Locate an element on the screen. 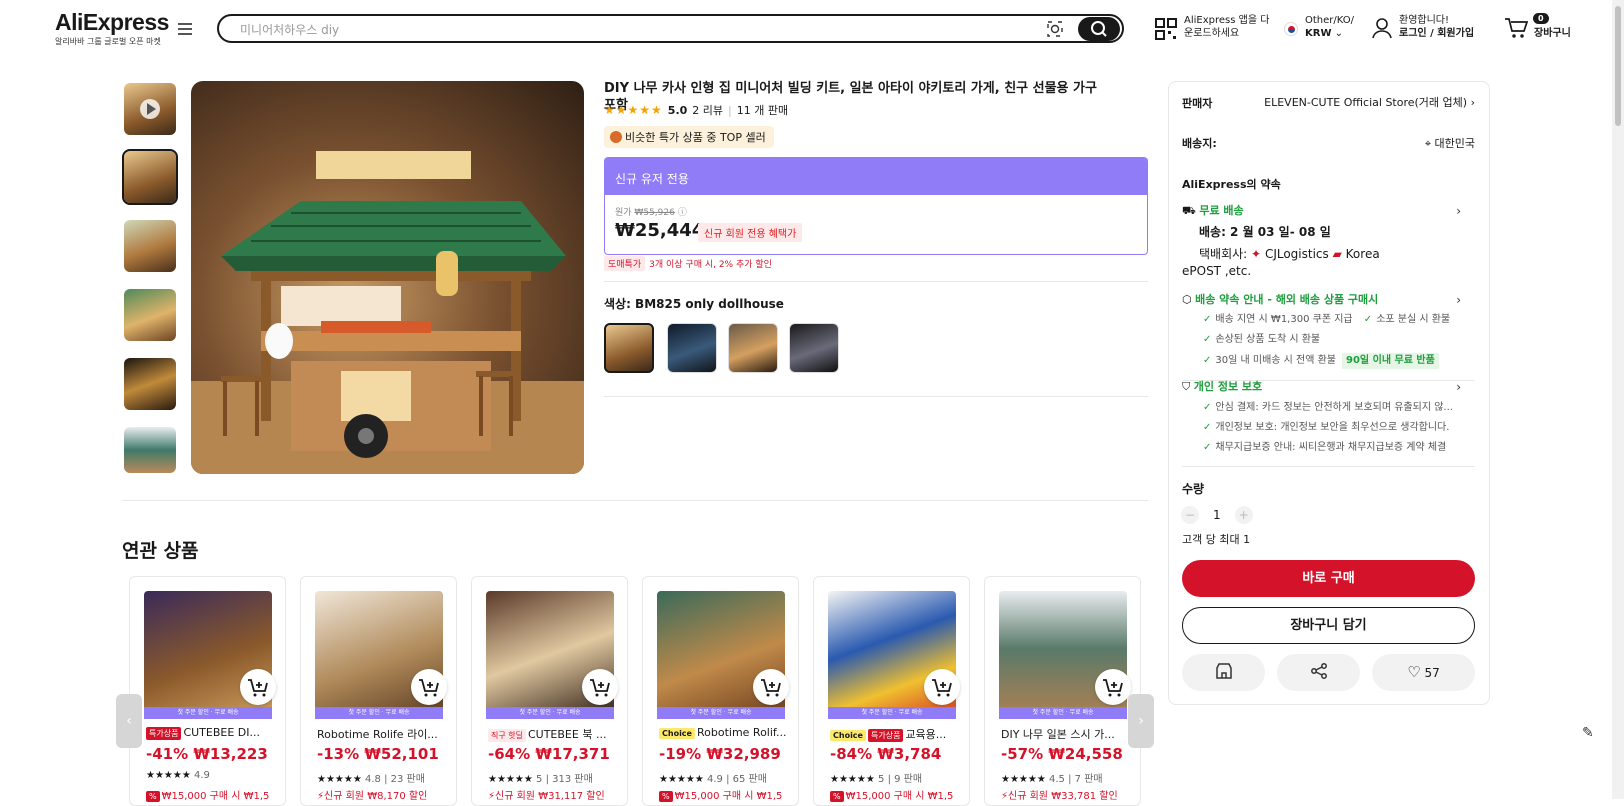  policy-text: 손상된 상품 도착 시 환불 is located at coordinates (1268, 339).